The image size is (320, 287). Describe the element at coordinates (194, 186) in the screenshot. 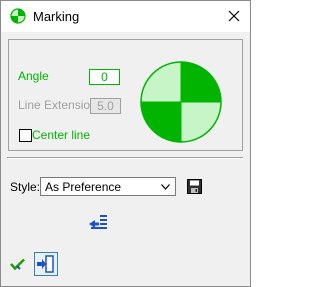

I see `save-disk-icon` at that location.